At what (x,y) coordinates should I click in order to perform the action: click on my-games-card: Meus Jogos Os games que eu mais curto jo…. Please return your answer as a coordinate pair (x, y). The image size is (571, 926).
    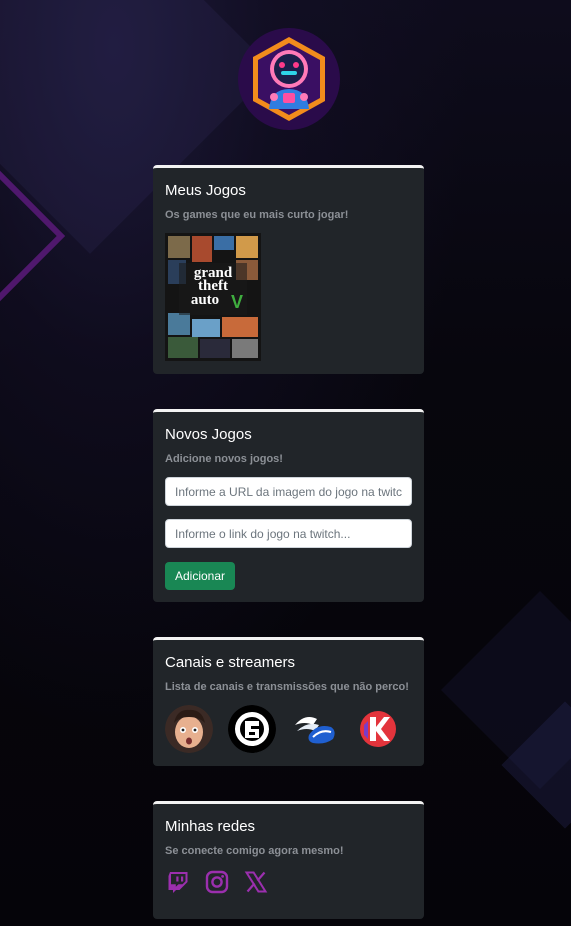
    Looking at the image, I should click on (288, 269).